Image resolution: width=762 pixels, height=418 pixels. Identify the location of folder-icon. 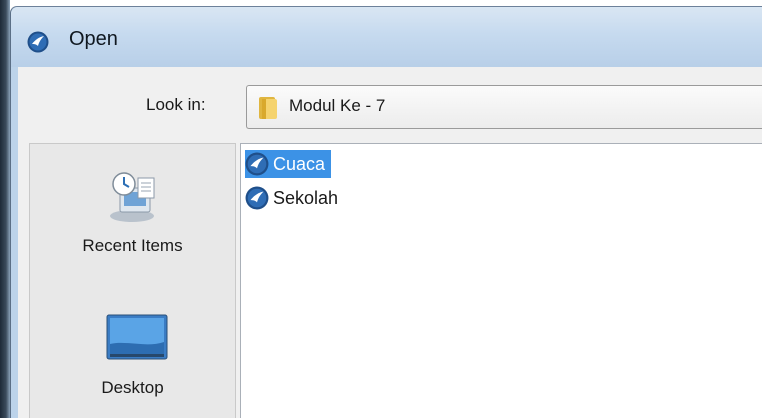
(268, 108).